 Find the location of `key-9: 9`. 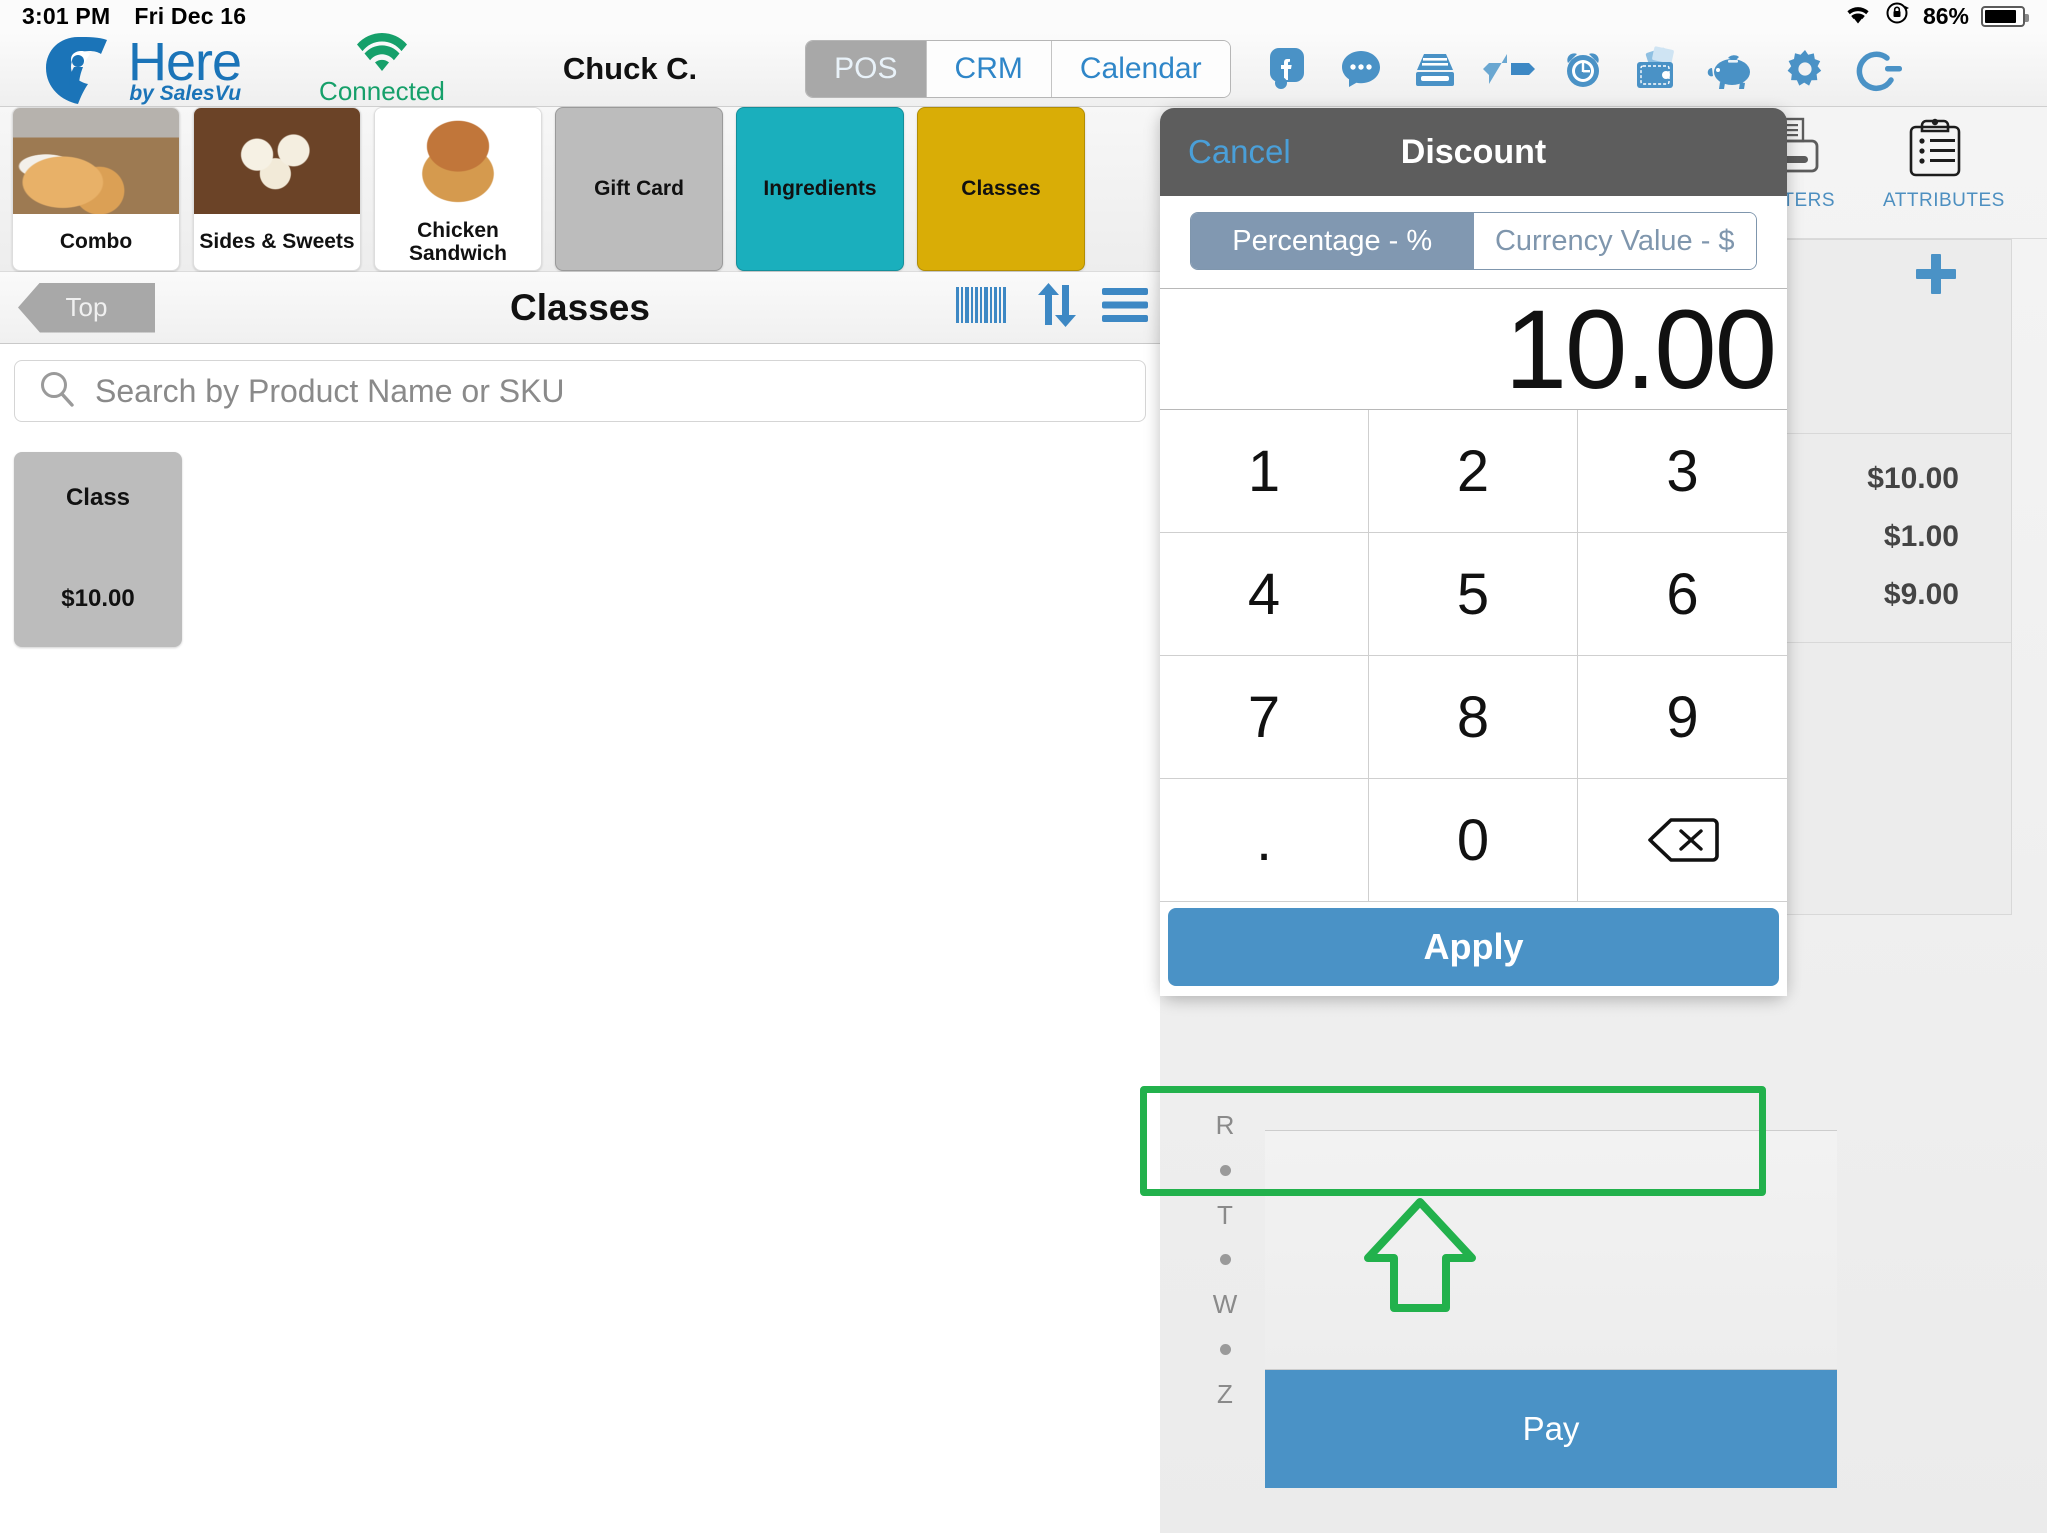

key-9: 9 is located at coordinates (1682, 717).